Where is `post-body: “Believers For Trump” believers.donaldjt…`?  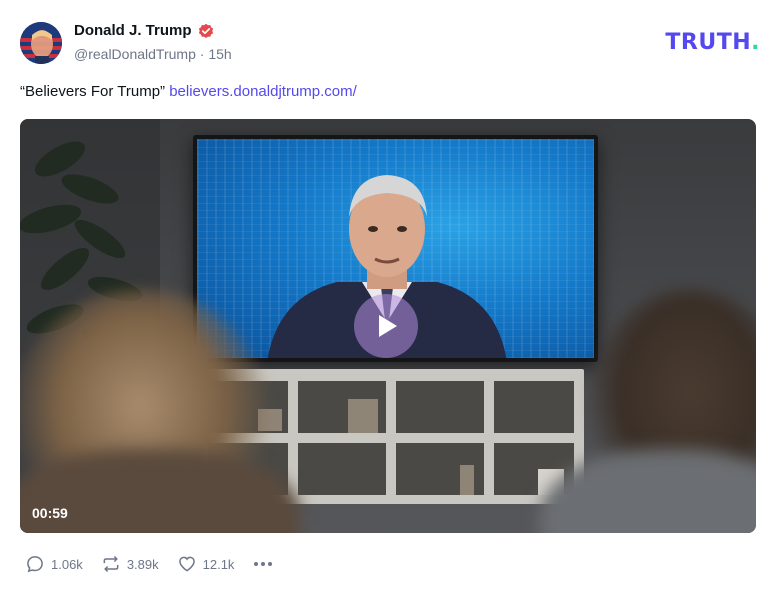 post-body: “Believers For Trump” believers.donaldjt… is located at coordinates (188, 91).